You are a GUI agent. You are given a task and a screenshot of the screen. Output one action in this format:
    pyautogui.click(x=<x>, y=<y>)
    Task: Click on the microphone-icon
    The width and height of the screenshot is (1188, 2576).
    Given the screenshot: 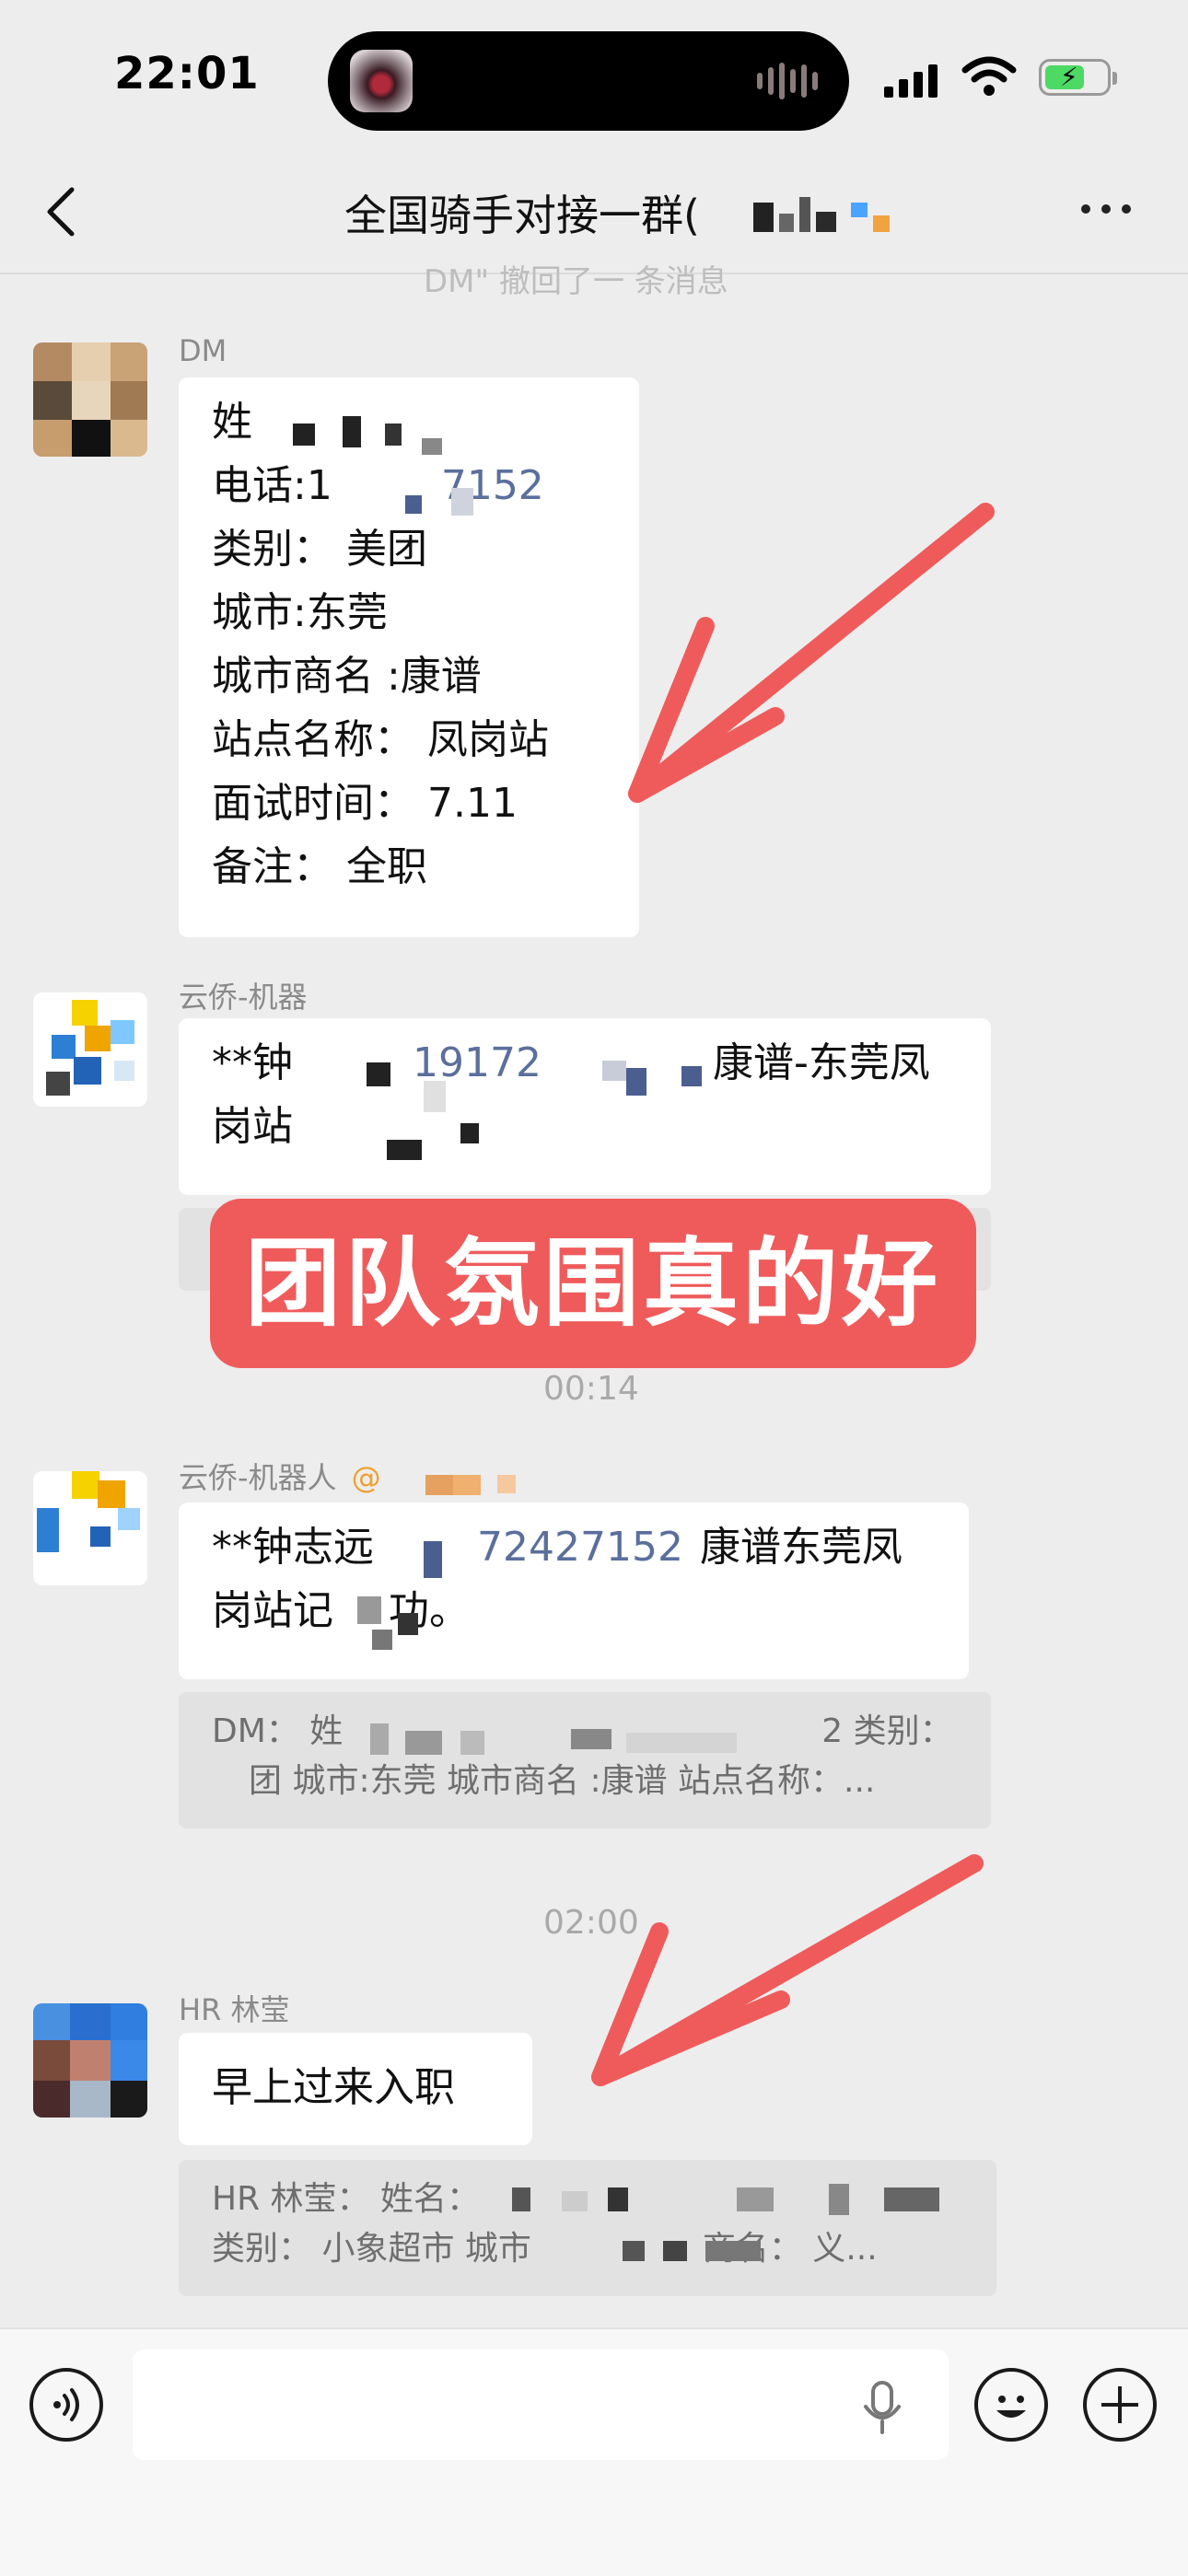 What is the action you would take?
    pyautogui.click(x=882, y=2408)
    